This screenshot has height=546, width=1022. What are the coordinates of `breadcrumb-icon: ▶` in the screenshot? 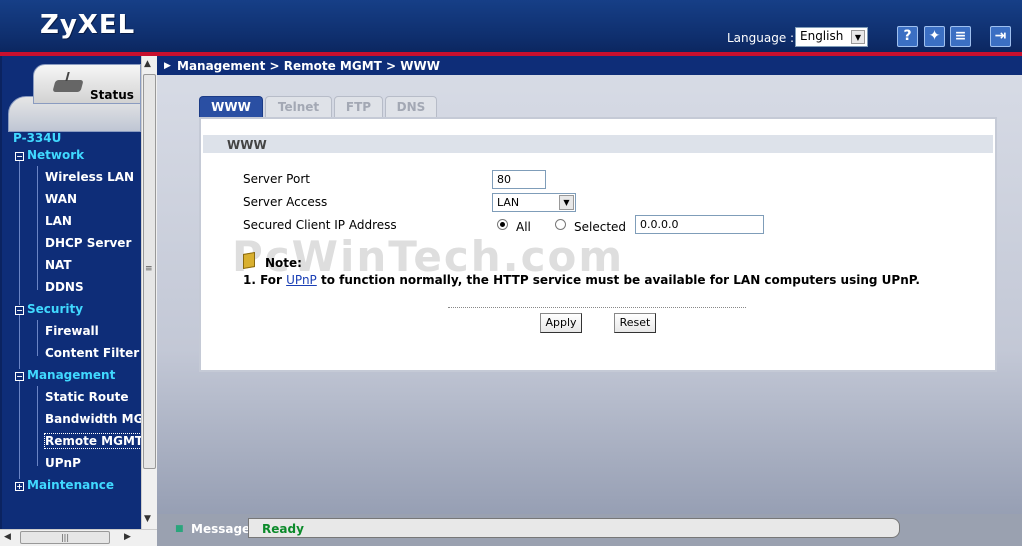 It's located at (167, 66).